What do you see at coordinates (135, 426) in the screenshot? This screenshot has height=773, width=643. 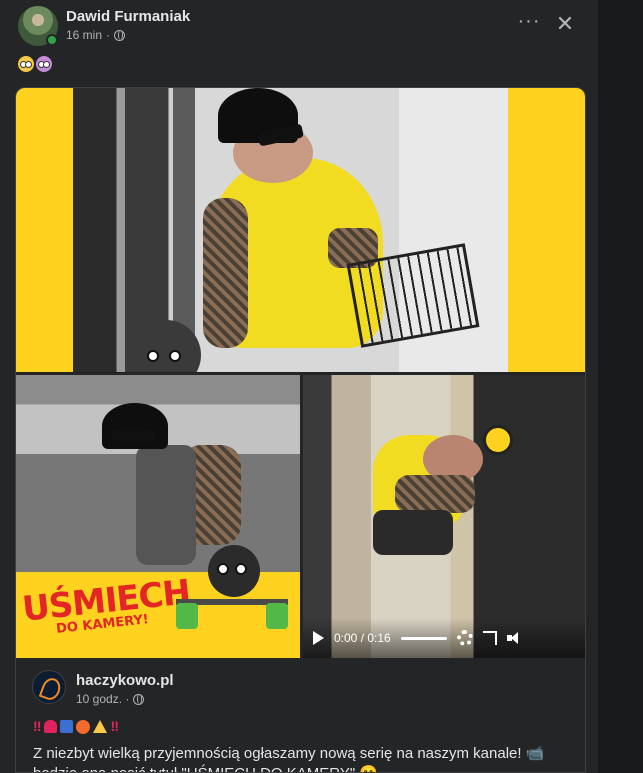 I see `beanie-sticker` at bounding box center [135, 426].